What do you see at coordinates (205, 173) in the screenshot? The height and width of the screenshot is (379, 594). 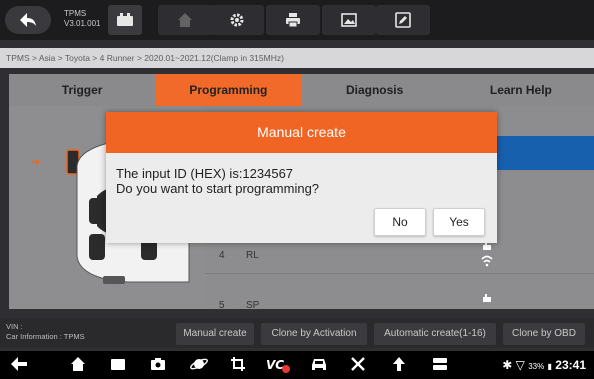 I see `dialog-message-line1: The input ID (HEX) is:1234567` at bounding box center [205, 173].